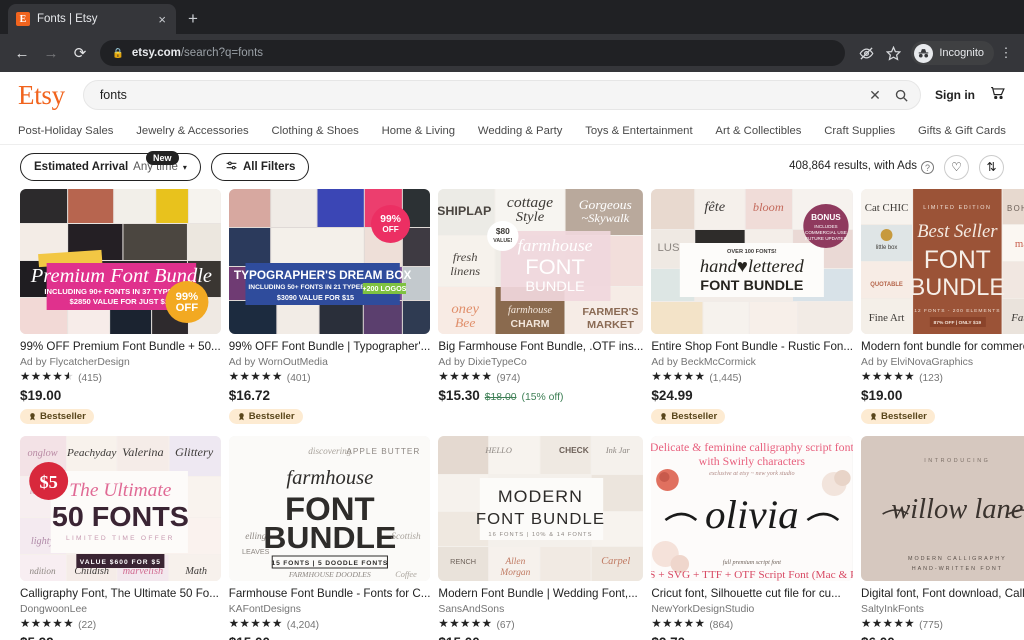  Describe the element at coordinates (955, 95) in the screenshot. I see `sign-in-link: Sign in` at that location.